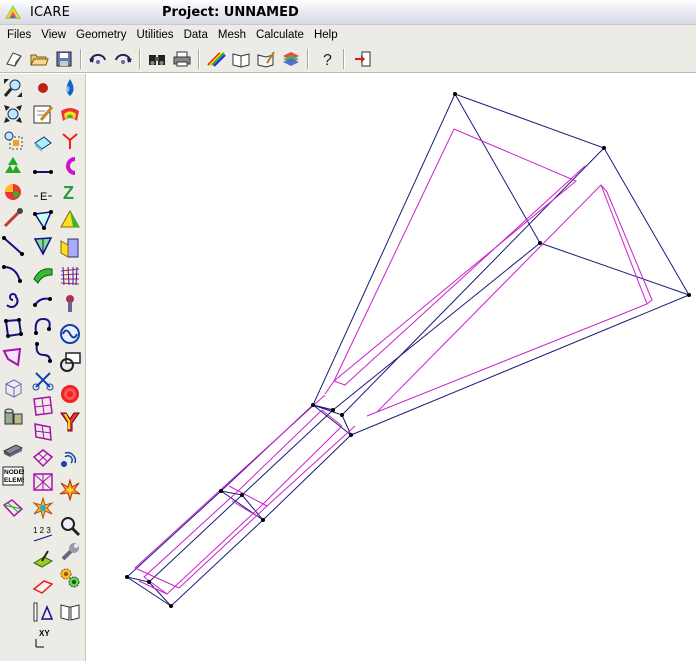 The image size is (696, 661). Describe the element at coordinates (70, 612) in the screenshot. I see `book-icon` at that location.